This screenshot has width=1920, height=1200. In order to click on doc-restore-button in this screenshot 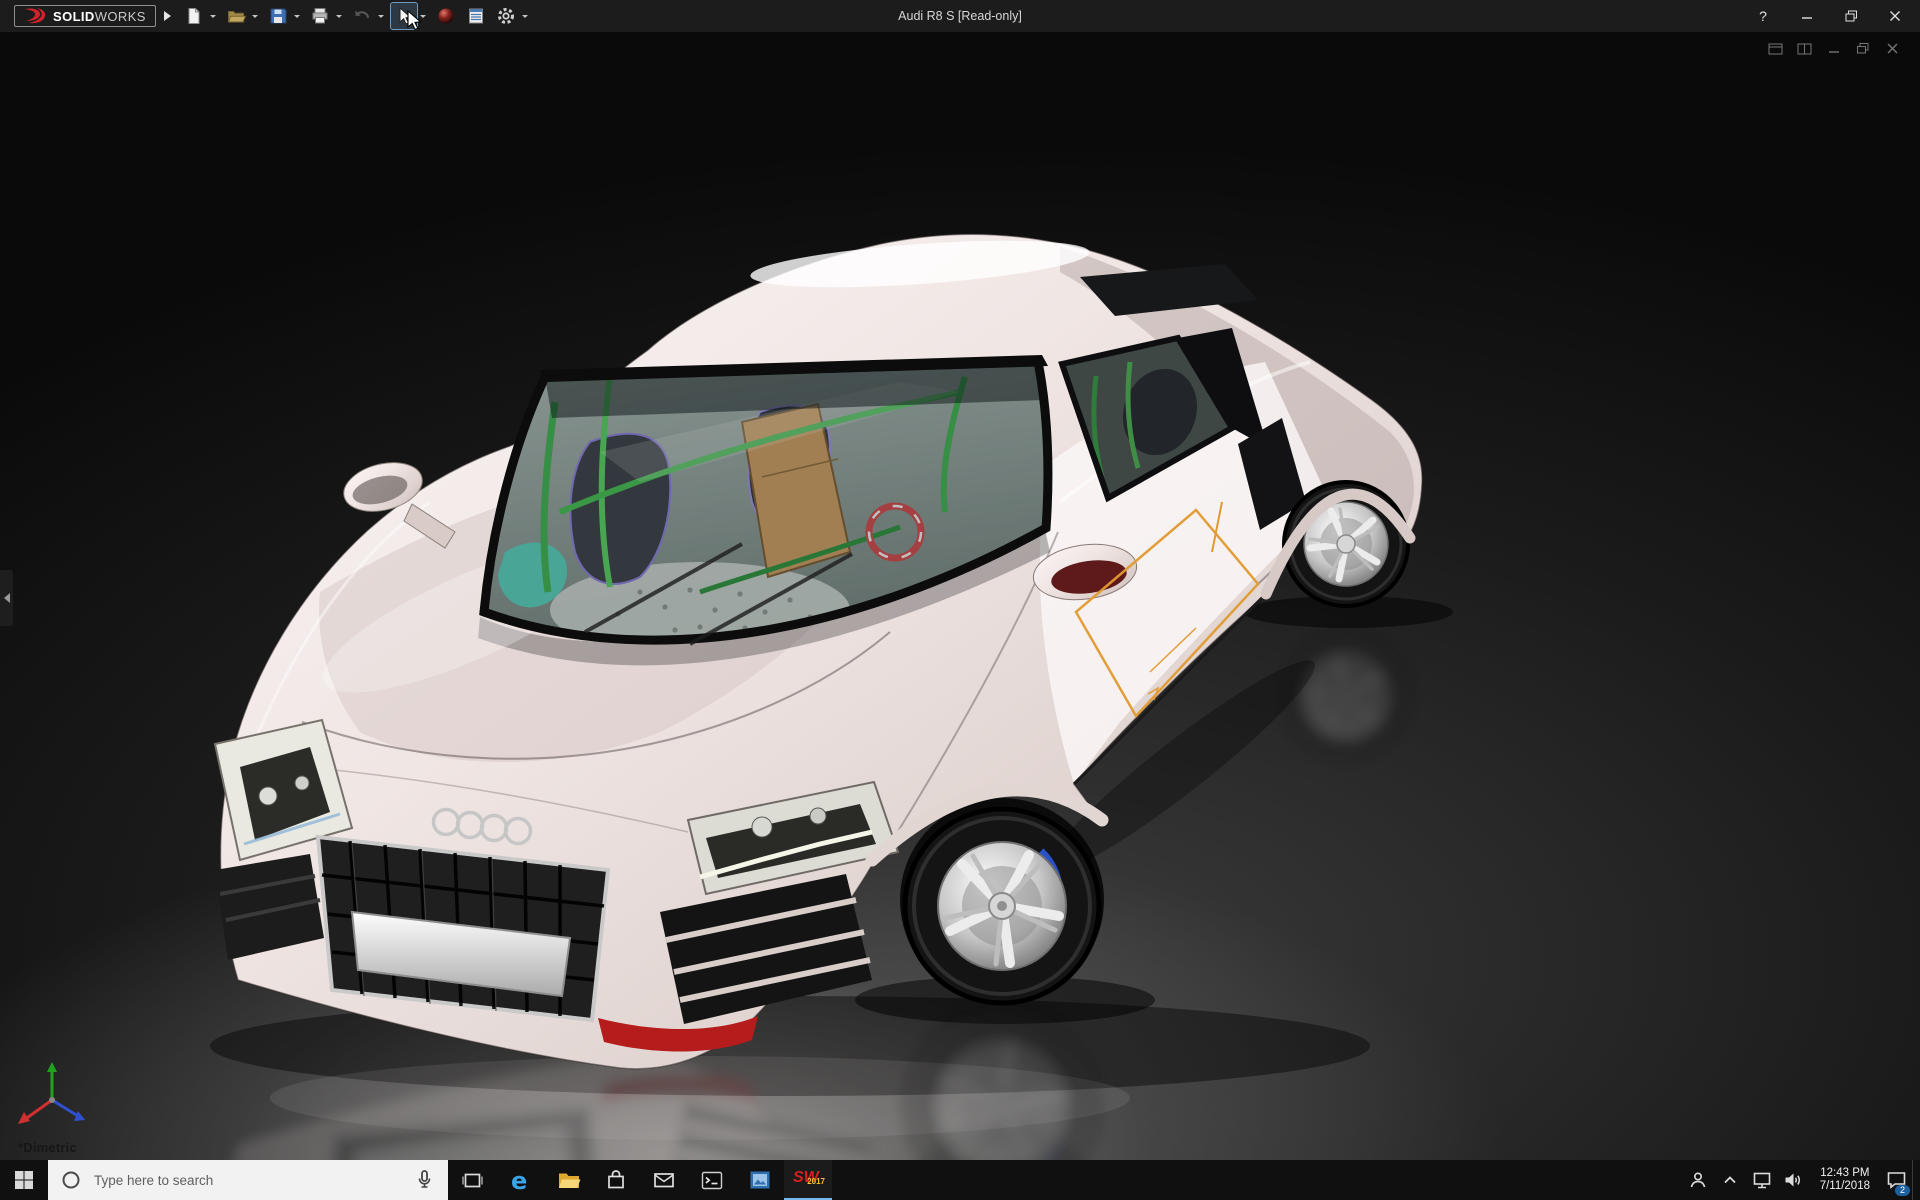, I will do `click(1863, 48)`.